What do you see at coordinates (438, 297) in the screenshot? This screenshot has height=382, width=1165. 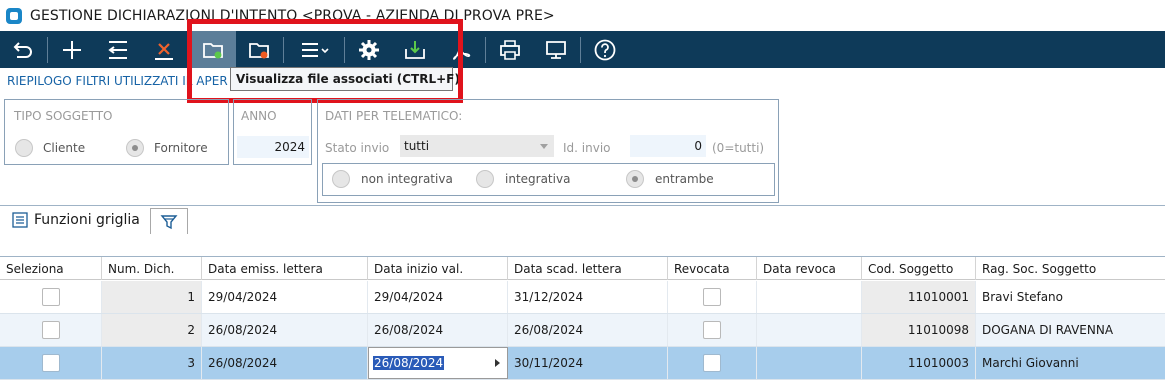 I see `data-inizio-cell: 29/04/2024` at bounding box center [438, 297].